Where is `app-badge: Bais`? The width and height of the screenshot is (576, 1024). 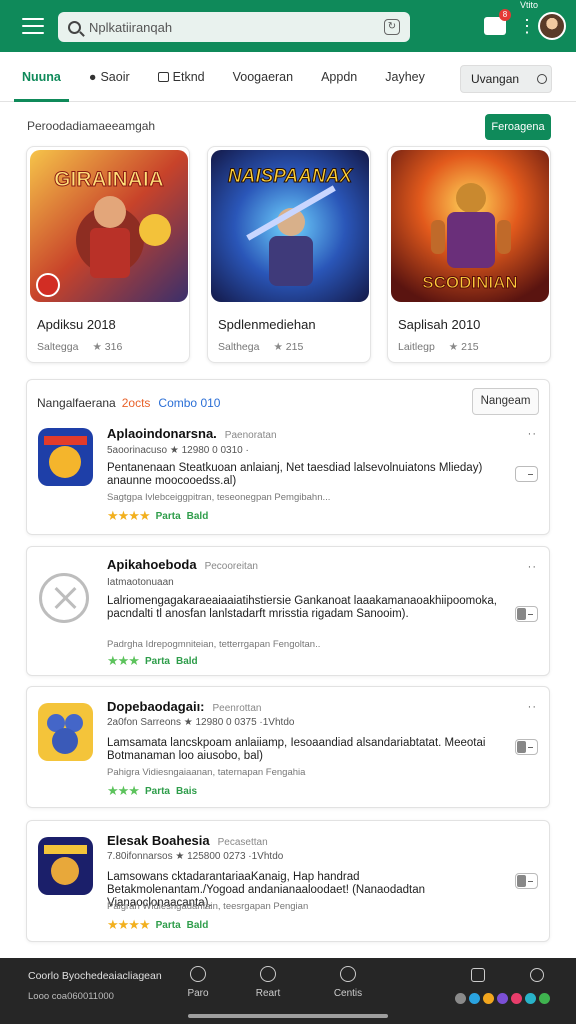 app-badge: Bais is located at coordinates (186, 791).